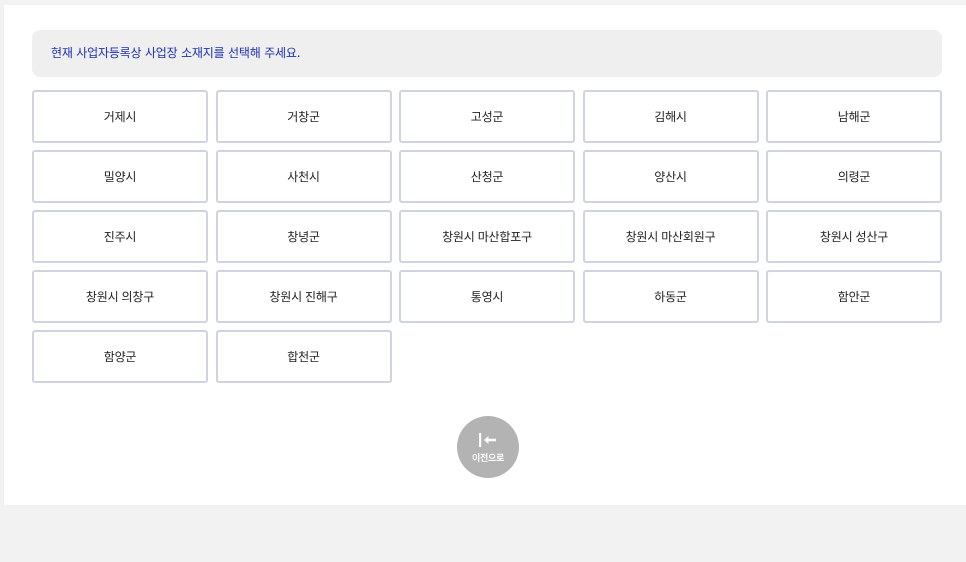 The width and height of the screenshot is (966, 562). What do you see at coordinates (487, 116) in the screenshot?
I see `region-button-goseong: 고성군` at bounding box center [487, 116].